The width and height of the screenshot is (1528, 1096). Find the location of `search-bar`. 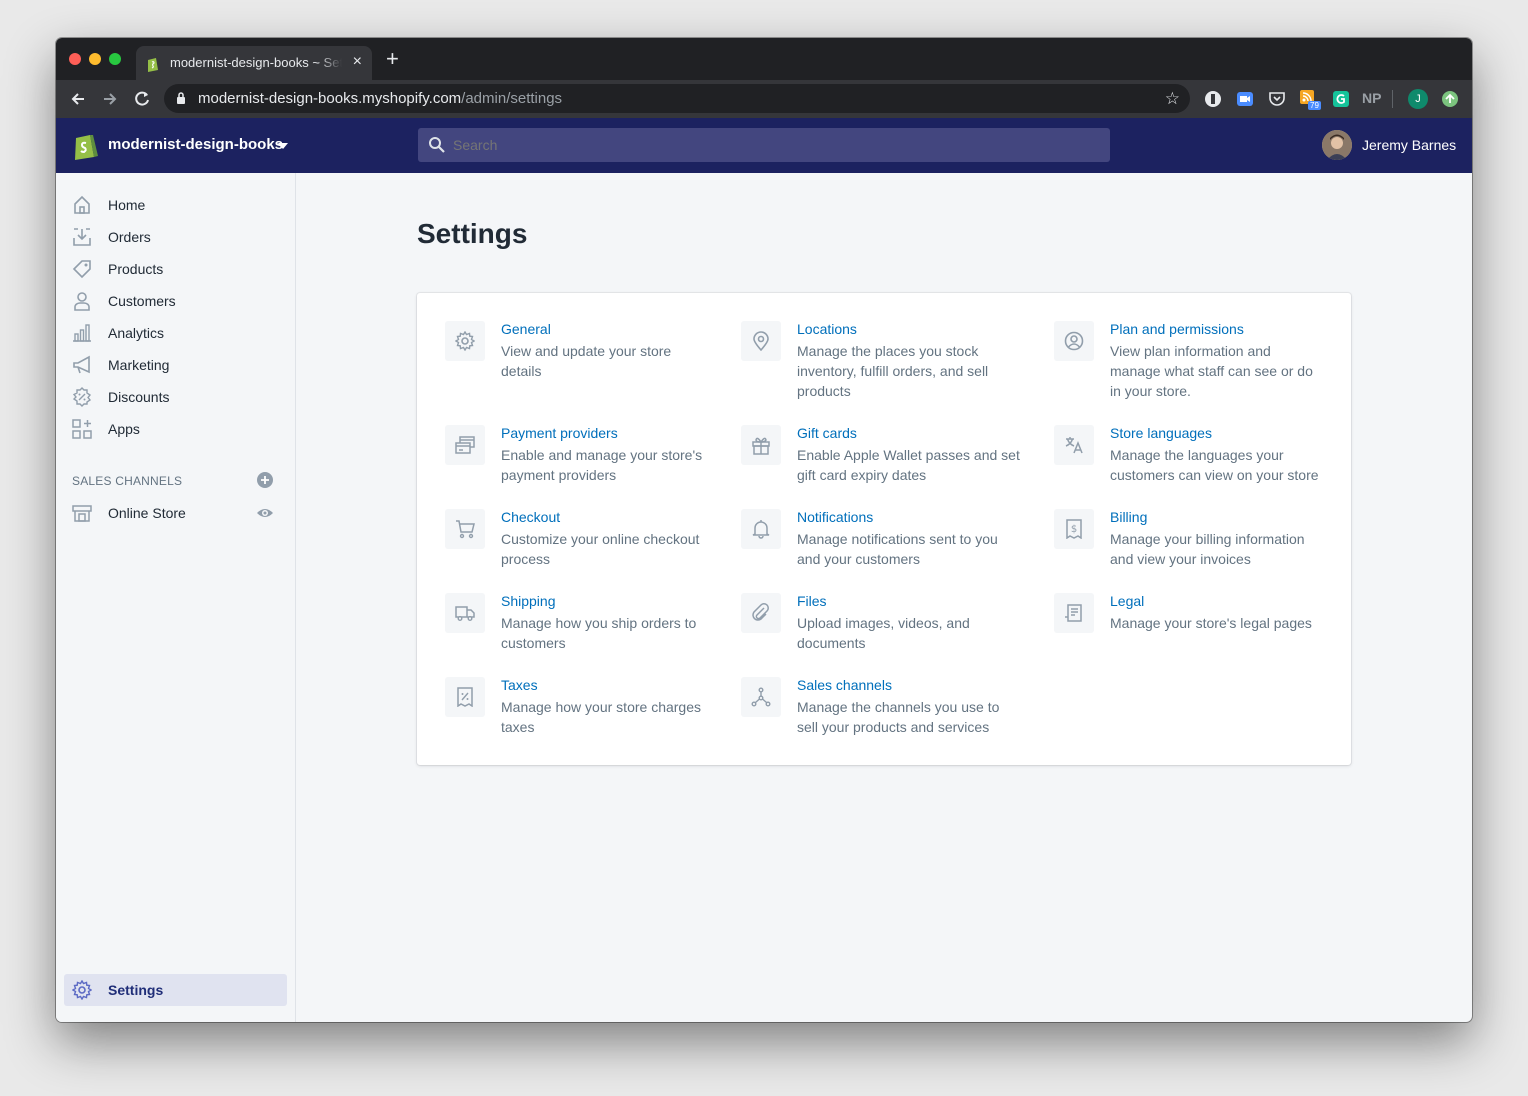

search-bar is located at coordinates (764, 145).